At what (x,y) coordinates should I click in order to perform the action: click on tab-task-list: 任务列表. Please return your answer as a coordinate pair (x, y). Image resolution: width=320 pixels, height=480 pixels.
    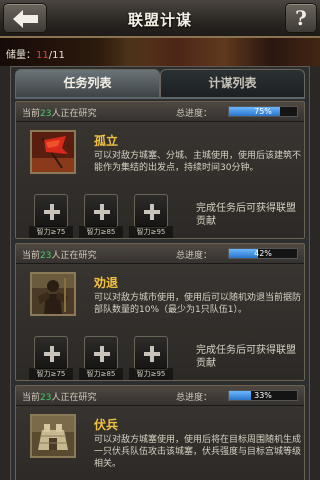
    Looking at the image, I should click on (87, 83).